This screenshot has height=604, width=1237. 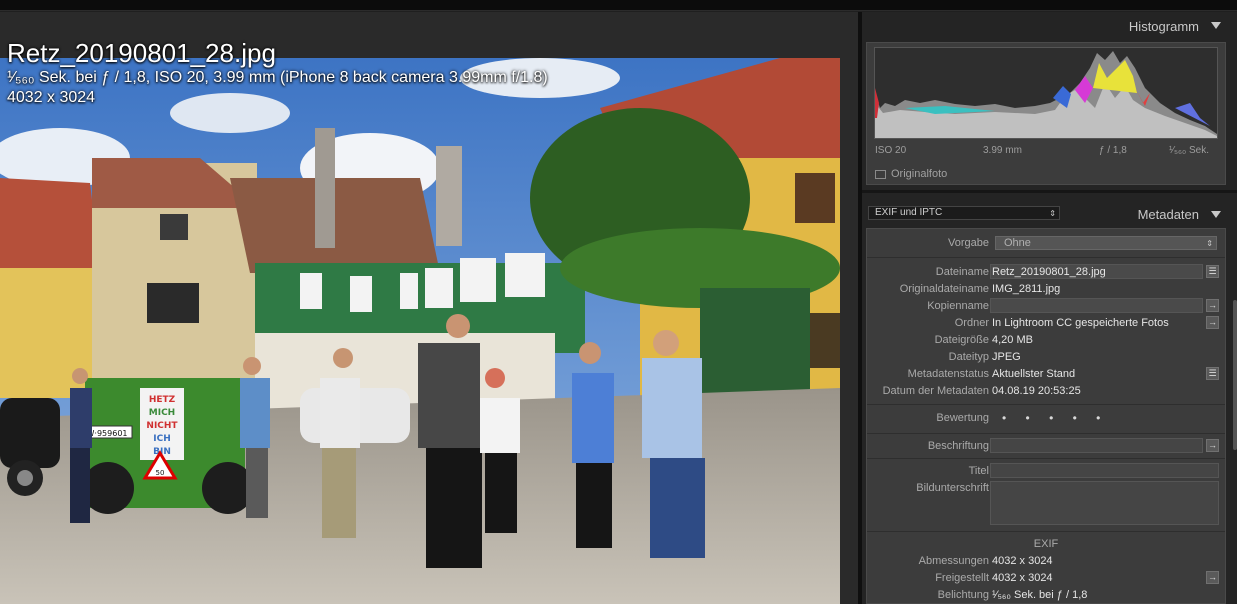 I want to click on preset-label: Vorgabe, so click(x=968, y=243).